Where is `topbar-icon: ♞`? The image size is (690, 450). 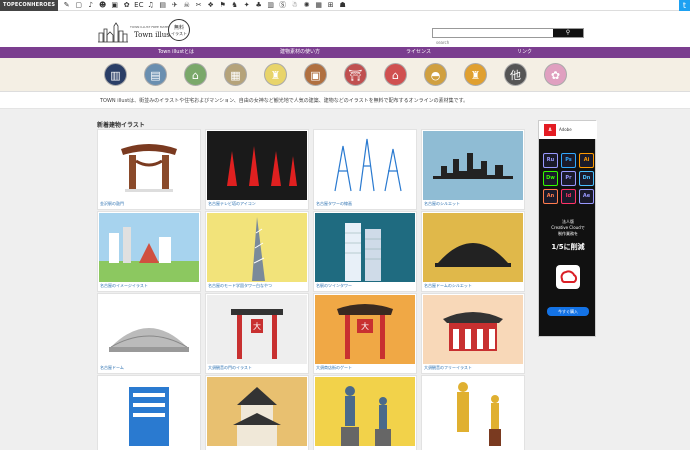 topbar-icon: ♞ is located at coordinates (234, 5).